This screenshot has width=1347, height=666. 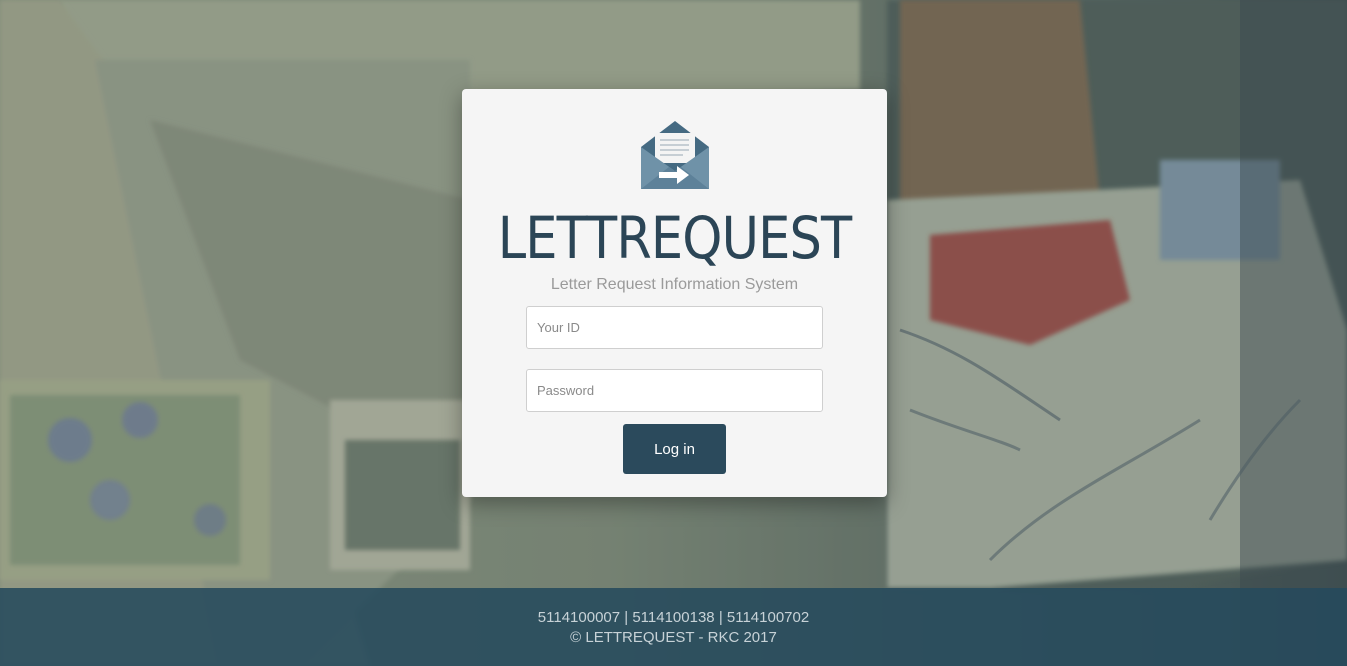 I want to click on brand-title: LETTREQUEST, so click(x=674, y=238).